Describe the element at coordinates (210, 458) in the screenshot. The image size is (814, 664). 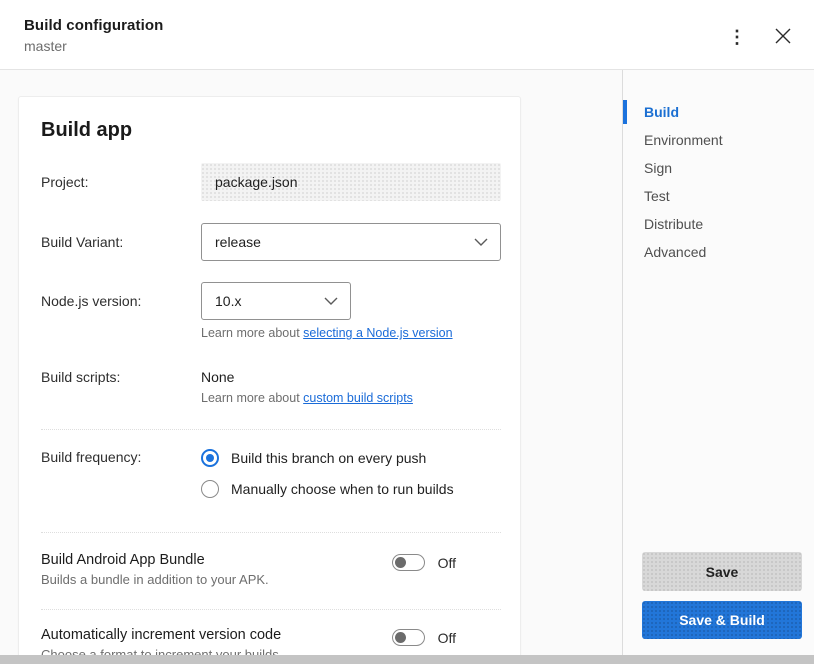
I see `radio-checked-icon` at that location.